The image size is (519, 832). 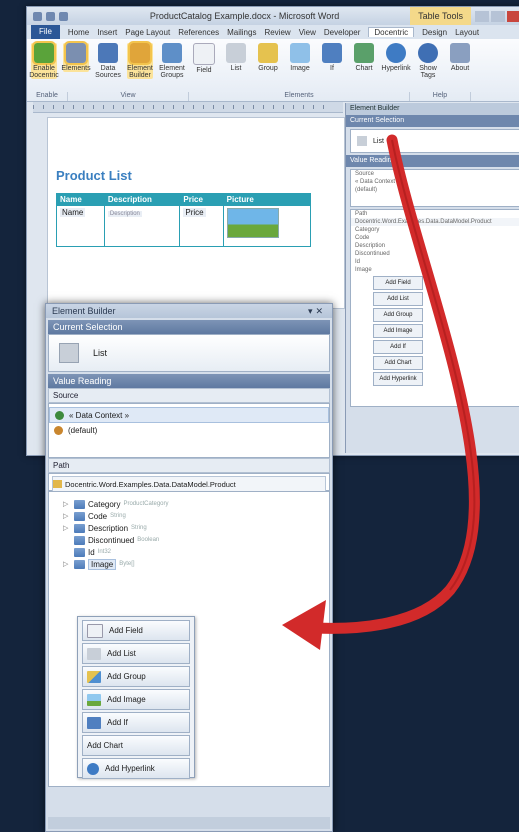 I want to click on data-sources-button: Data Sources, so click(x=108, y=61).